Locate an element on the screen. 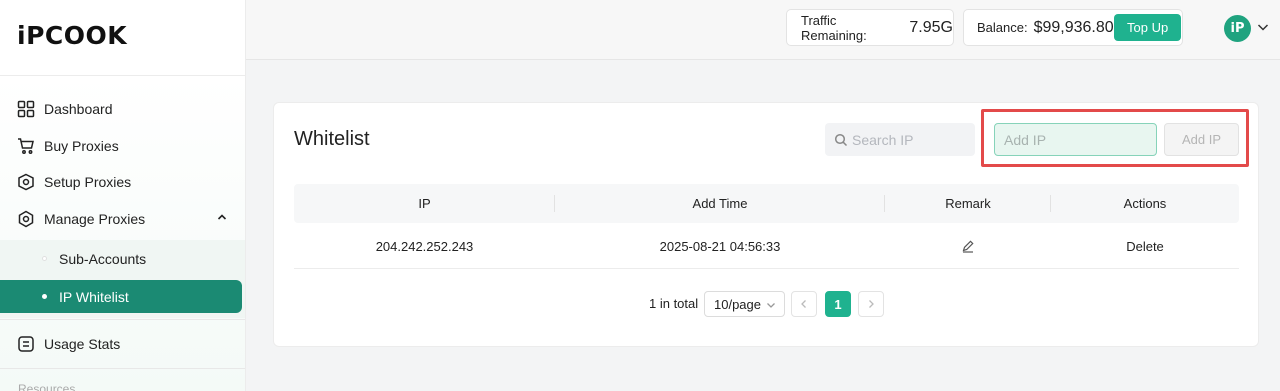 The height and width of the screenshot is (391, 1280). sidebar-item-usage-stats: Usage Stats is located at coordinates (122, 344).